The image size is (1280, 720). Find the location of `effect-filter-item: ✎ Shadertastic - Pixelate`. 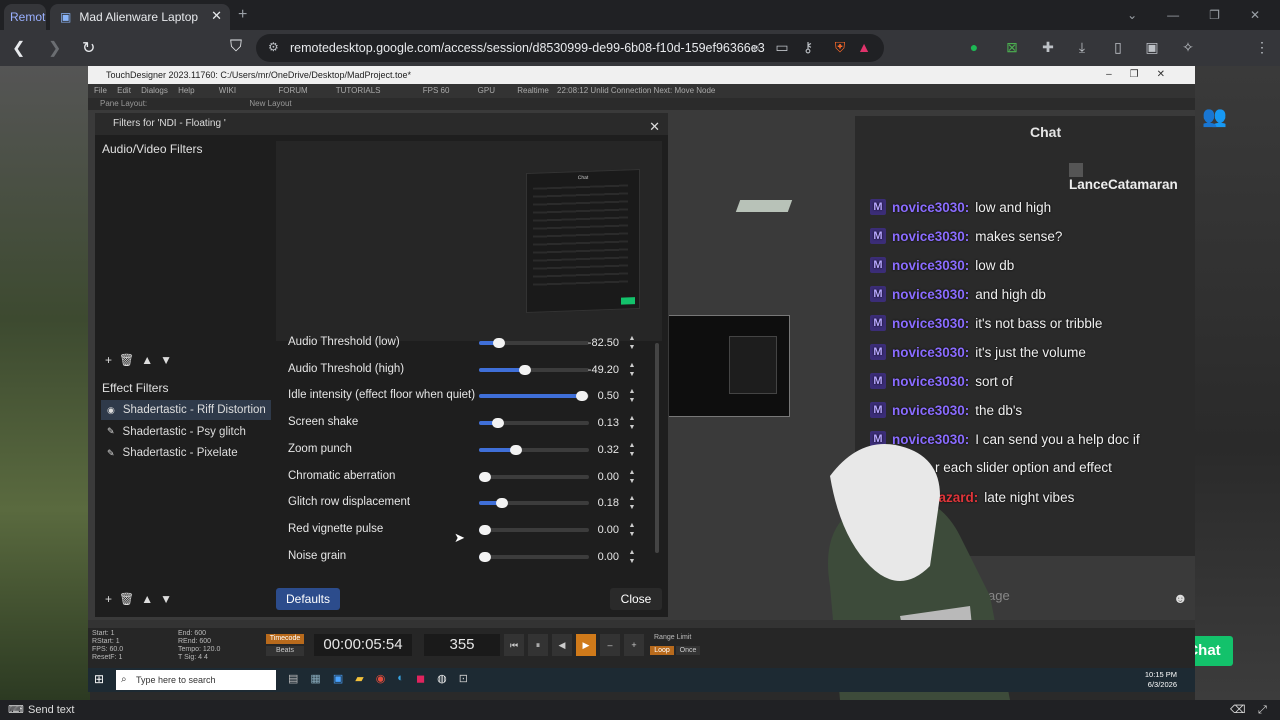

effect-filter-item: ✎ Shadertastic - Pixelate is located at coordinates (186, 453).